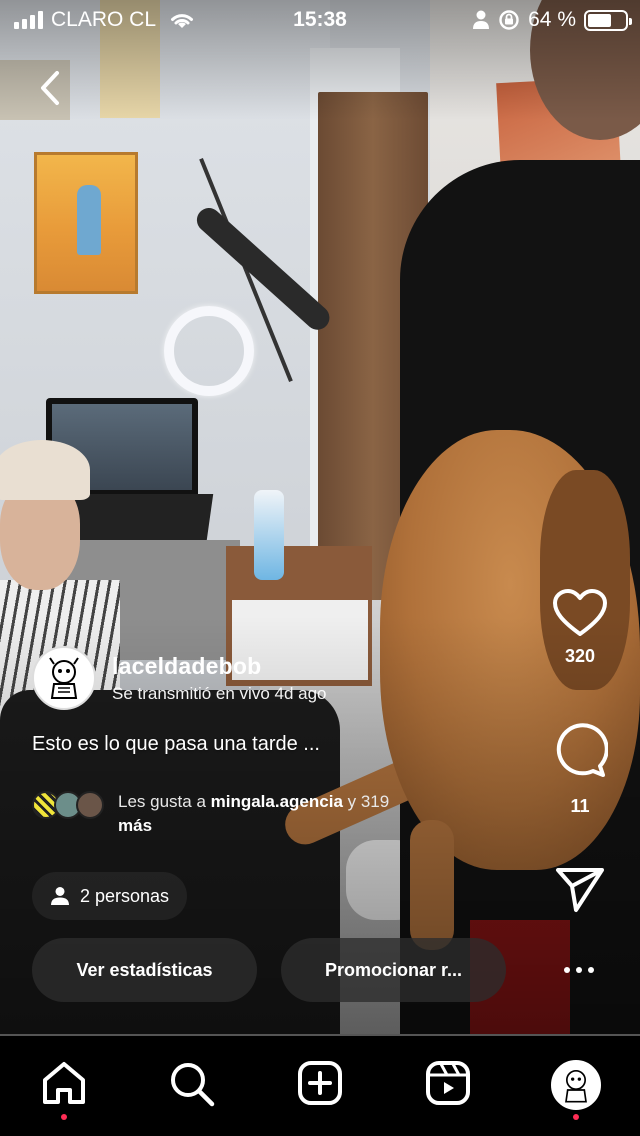  I want to click on laptop-base, so click(135, 517).